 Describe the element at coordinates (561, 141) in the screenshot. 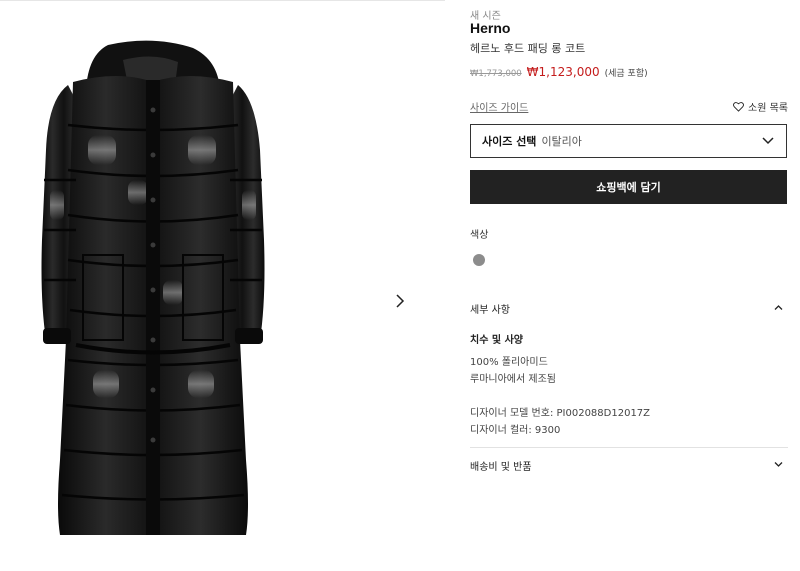

I see `size-select-value: 이탈리아` at that location.